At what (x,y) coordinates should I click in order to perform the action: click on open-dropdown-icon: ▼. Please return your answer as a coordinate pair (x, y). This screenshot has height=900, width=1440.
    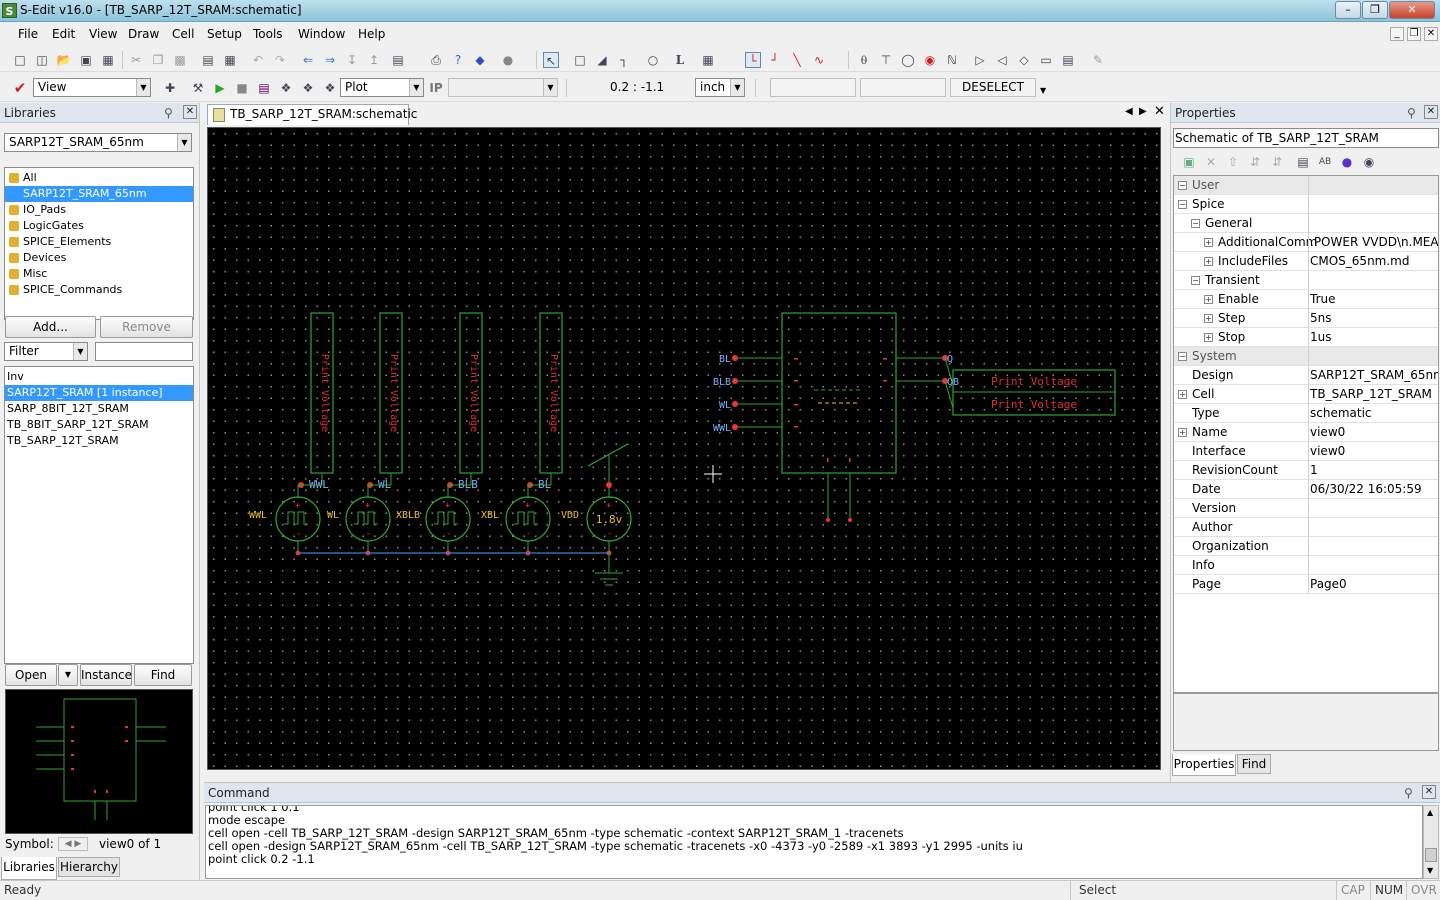
    Looking at the image, I should click on (68, 675).